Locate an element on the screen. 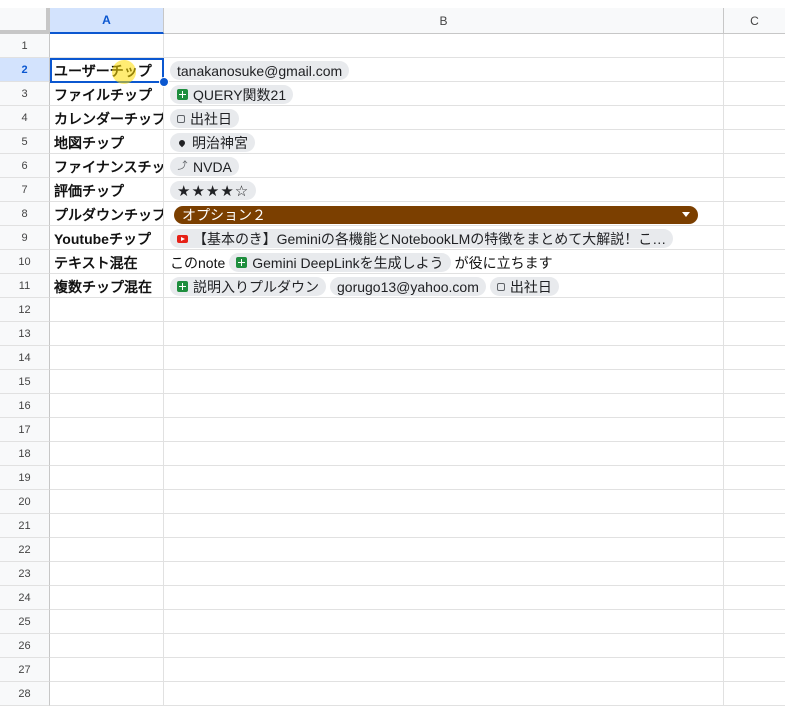 The width and height of the screenshot is (785, 722). cell-a13 is located at coordinates (107, 334).